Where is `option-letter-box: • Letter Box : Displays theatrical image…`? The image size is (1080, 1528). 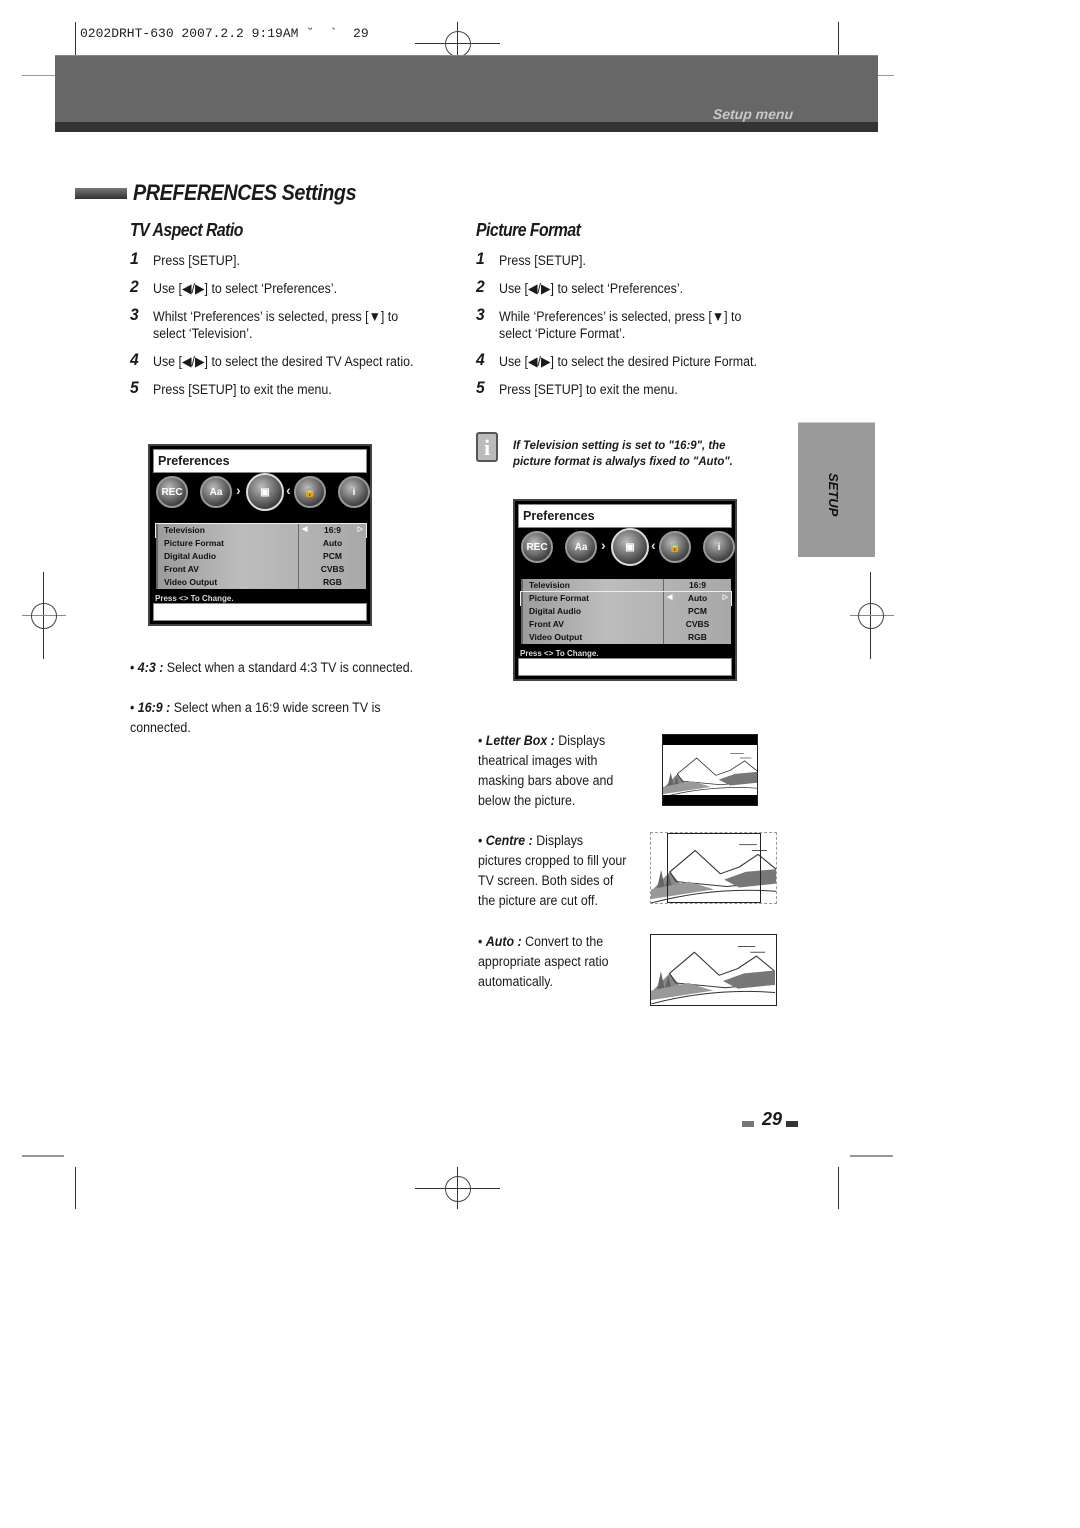
option-letter-box: • Letter Box : Displays theatrical image… is located at coordinates (546, 770).